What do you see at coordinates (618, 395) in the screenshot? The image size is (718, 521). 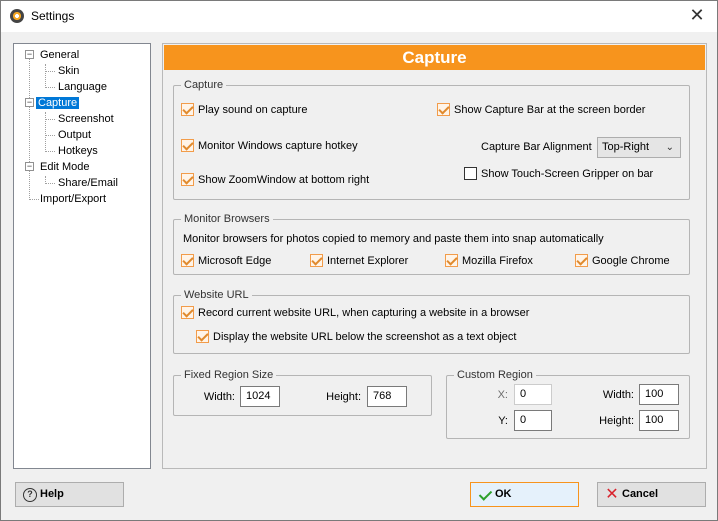 I see `custom-width-label: Width:` at bounding box center [618, 395].